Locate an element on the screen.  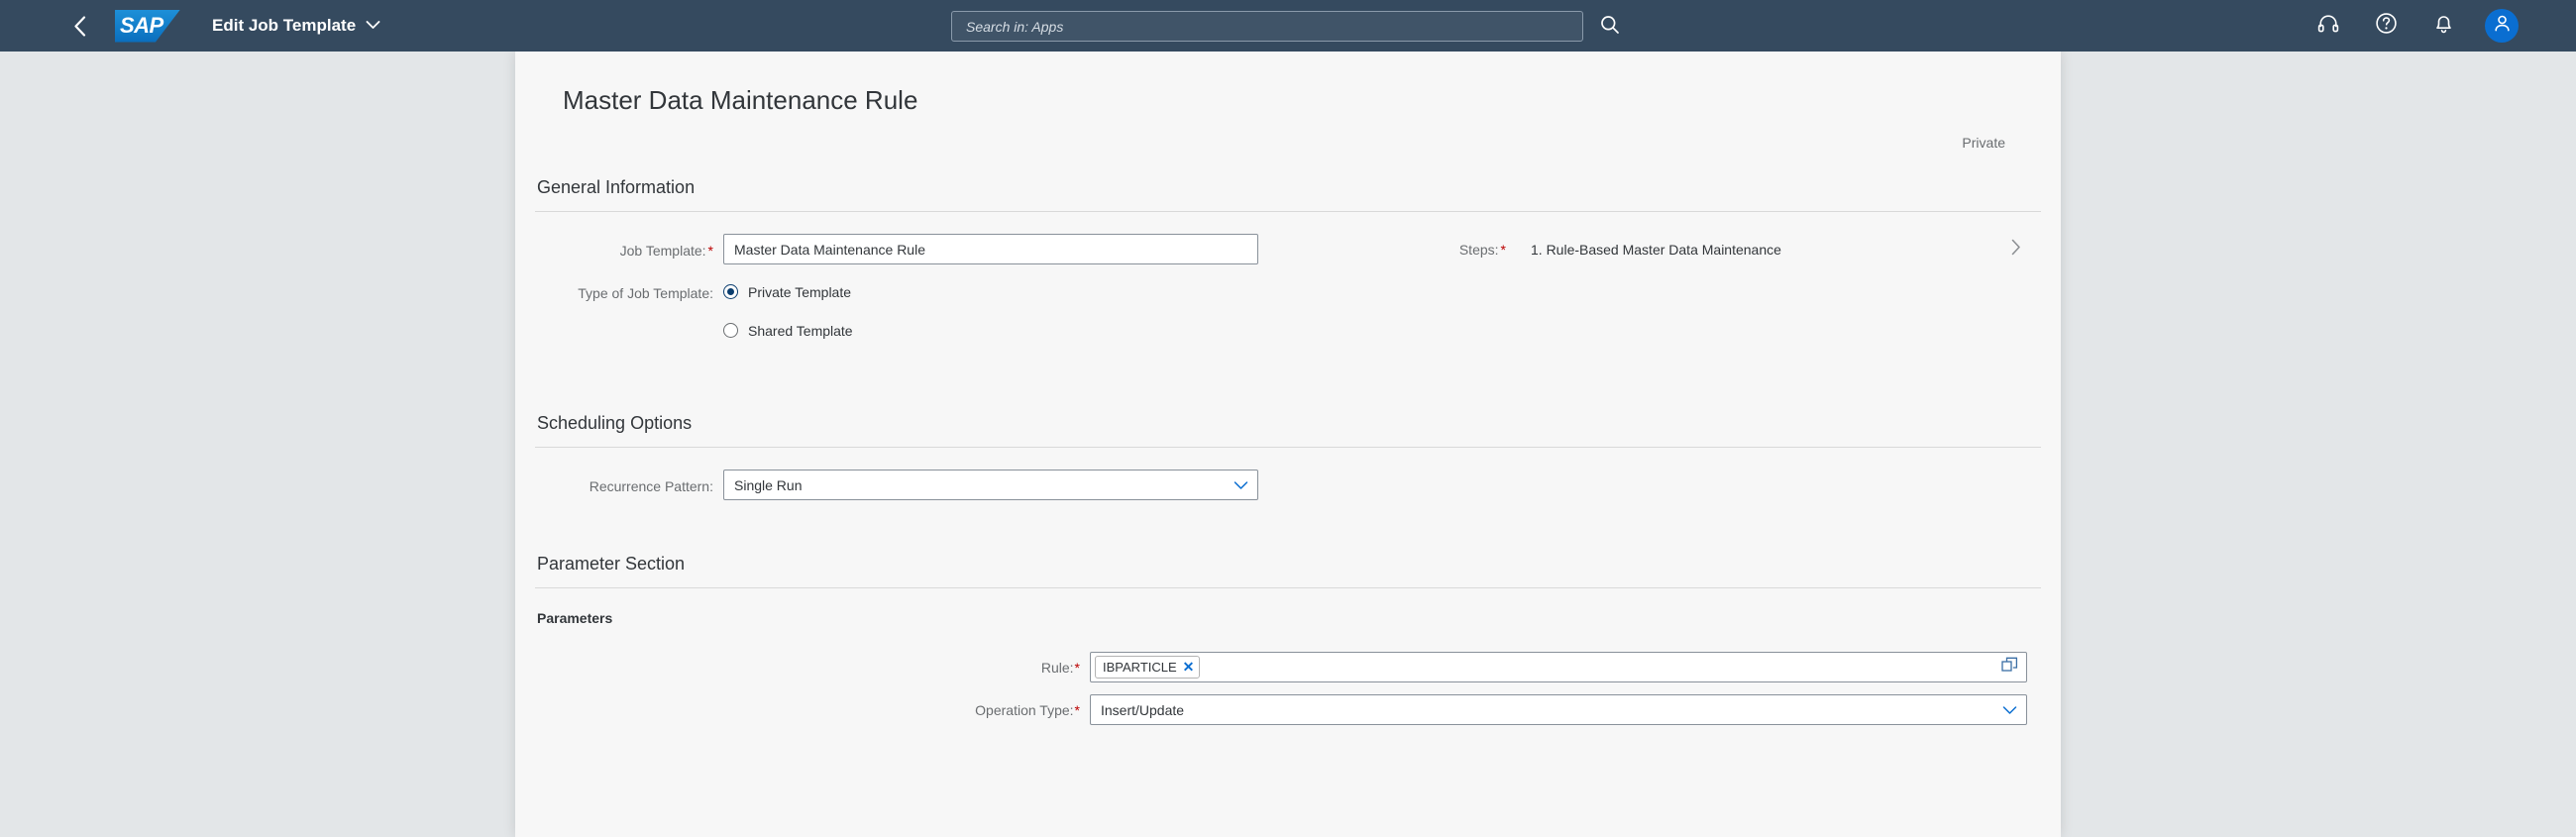
radio-private-template: Private Template is located at coordinates (1065, 291).